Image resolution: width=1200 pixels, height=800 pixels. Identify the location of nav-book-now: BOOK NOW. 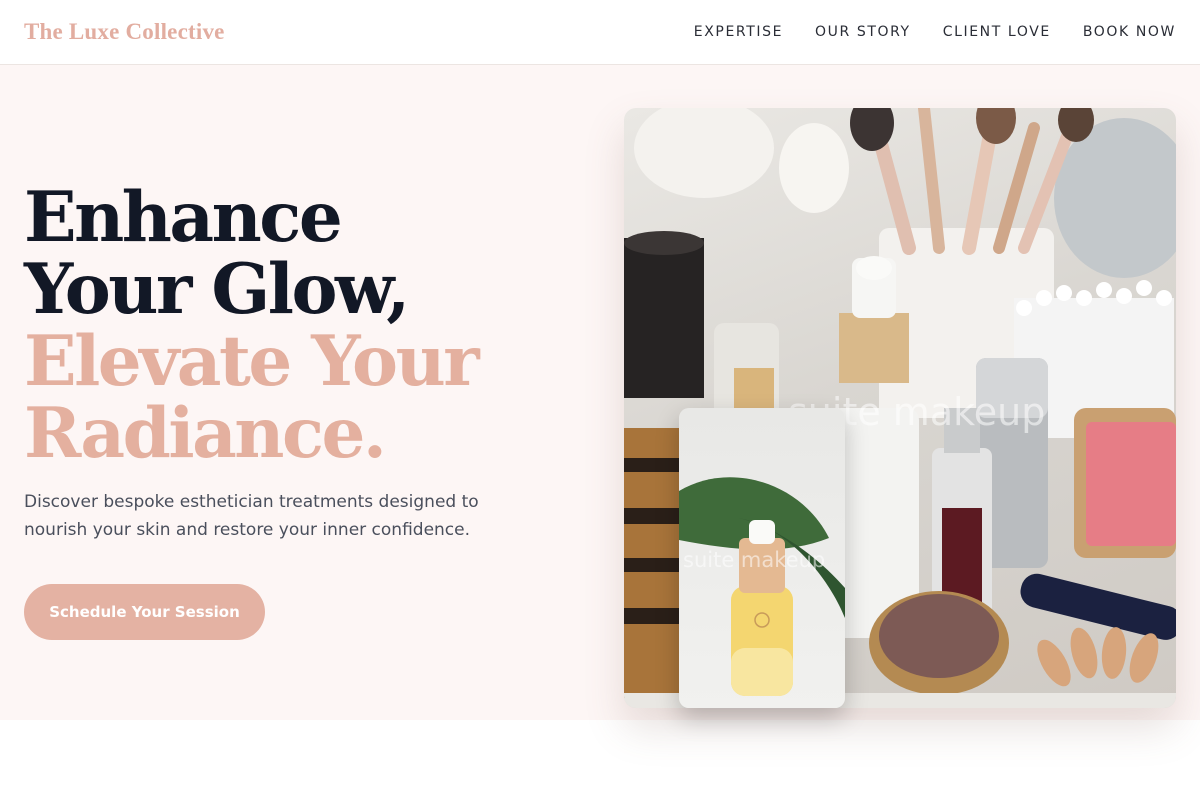
(1129, 32).